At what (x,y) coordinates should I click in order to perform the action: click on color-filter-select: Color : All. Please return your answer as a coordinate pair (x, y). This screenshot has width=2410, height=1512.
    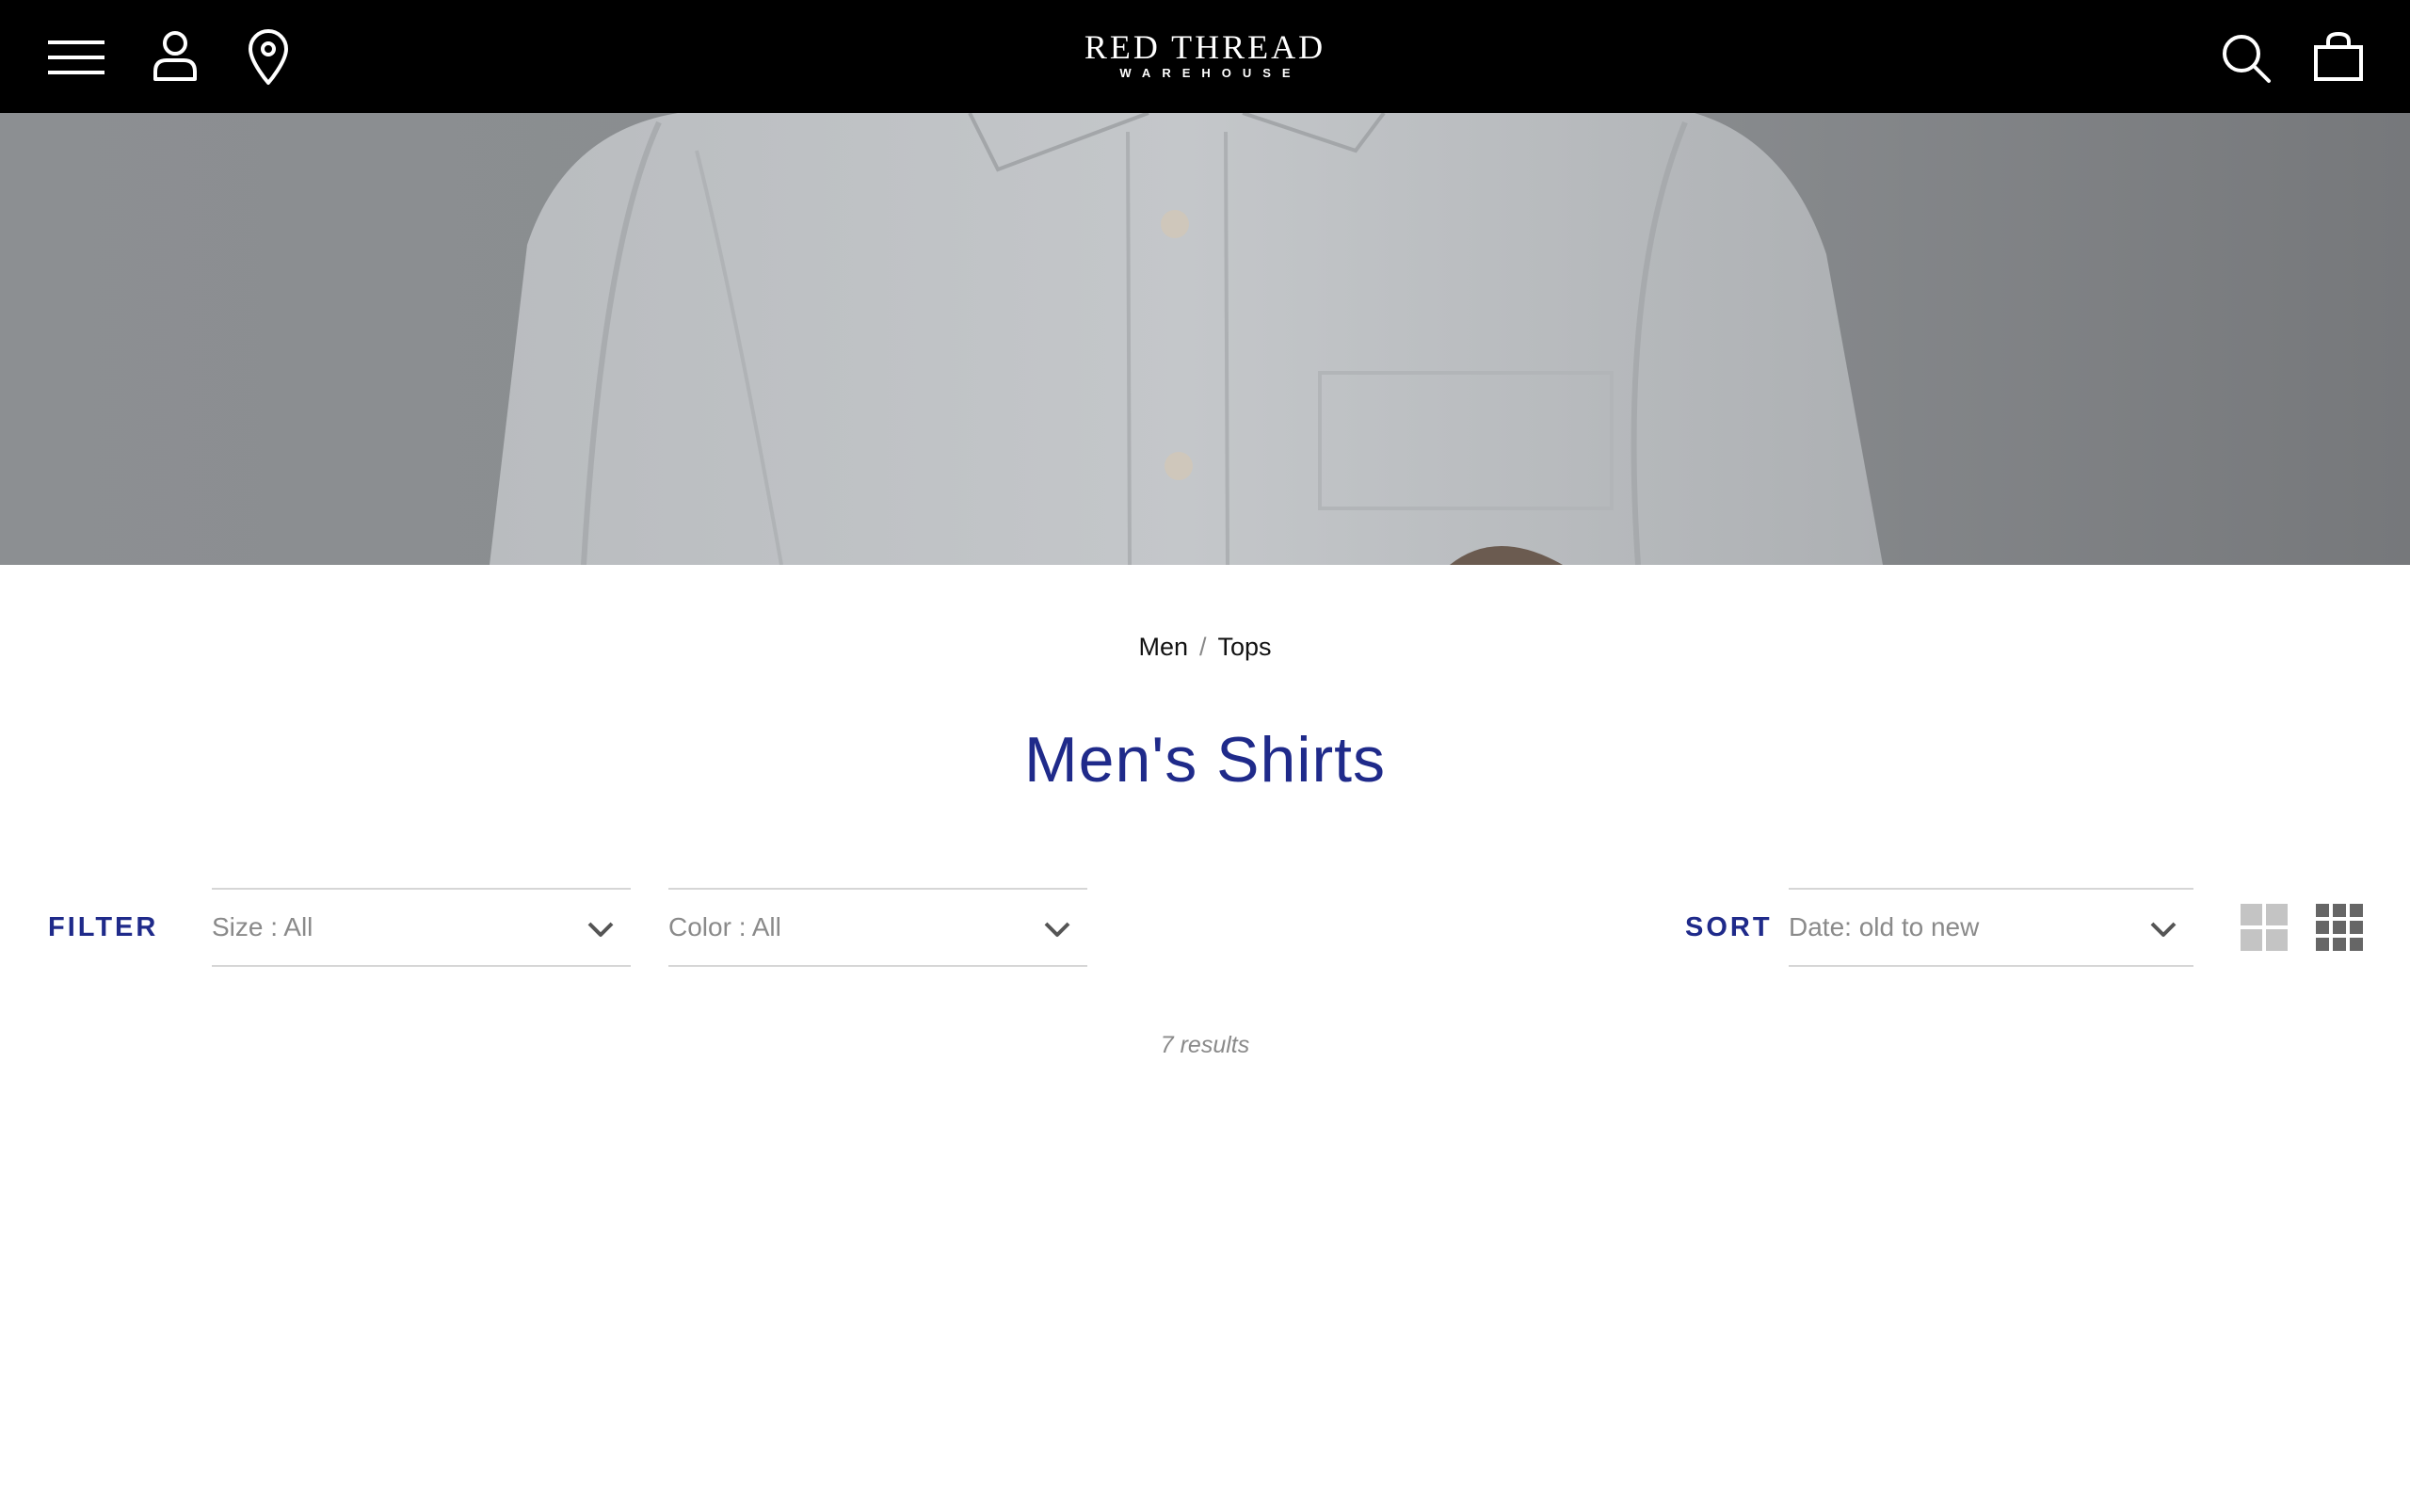
    Looking at the image, I should click on (877, 927).